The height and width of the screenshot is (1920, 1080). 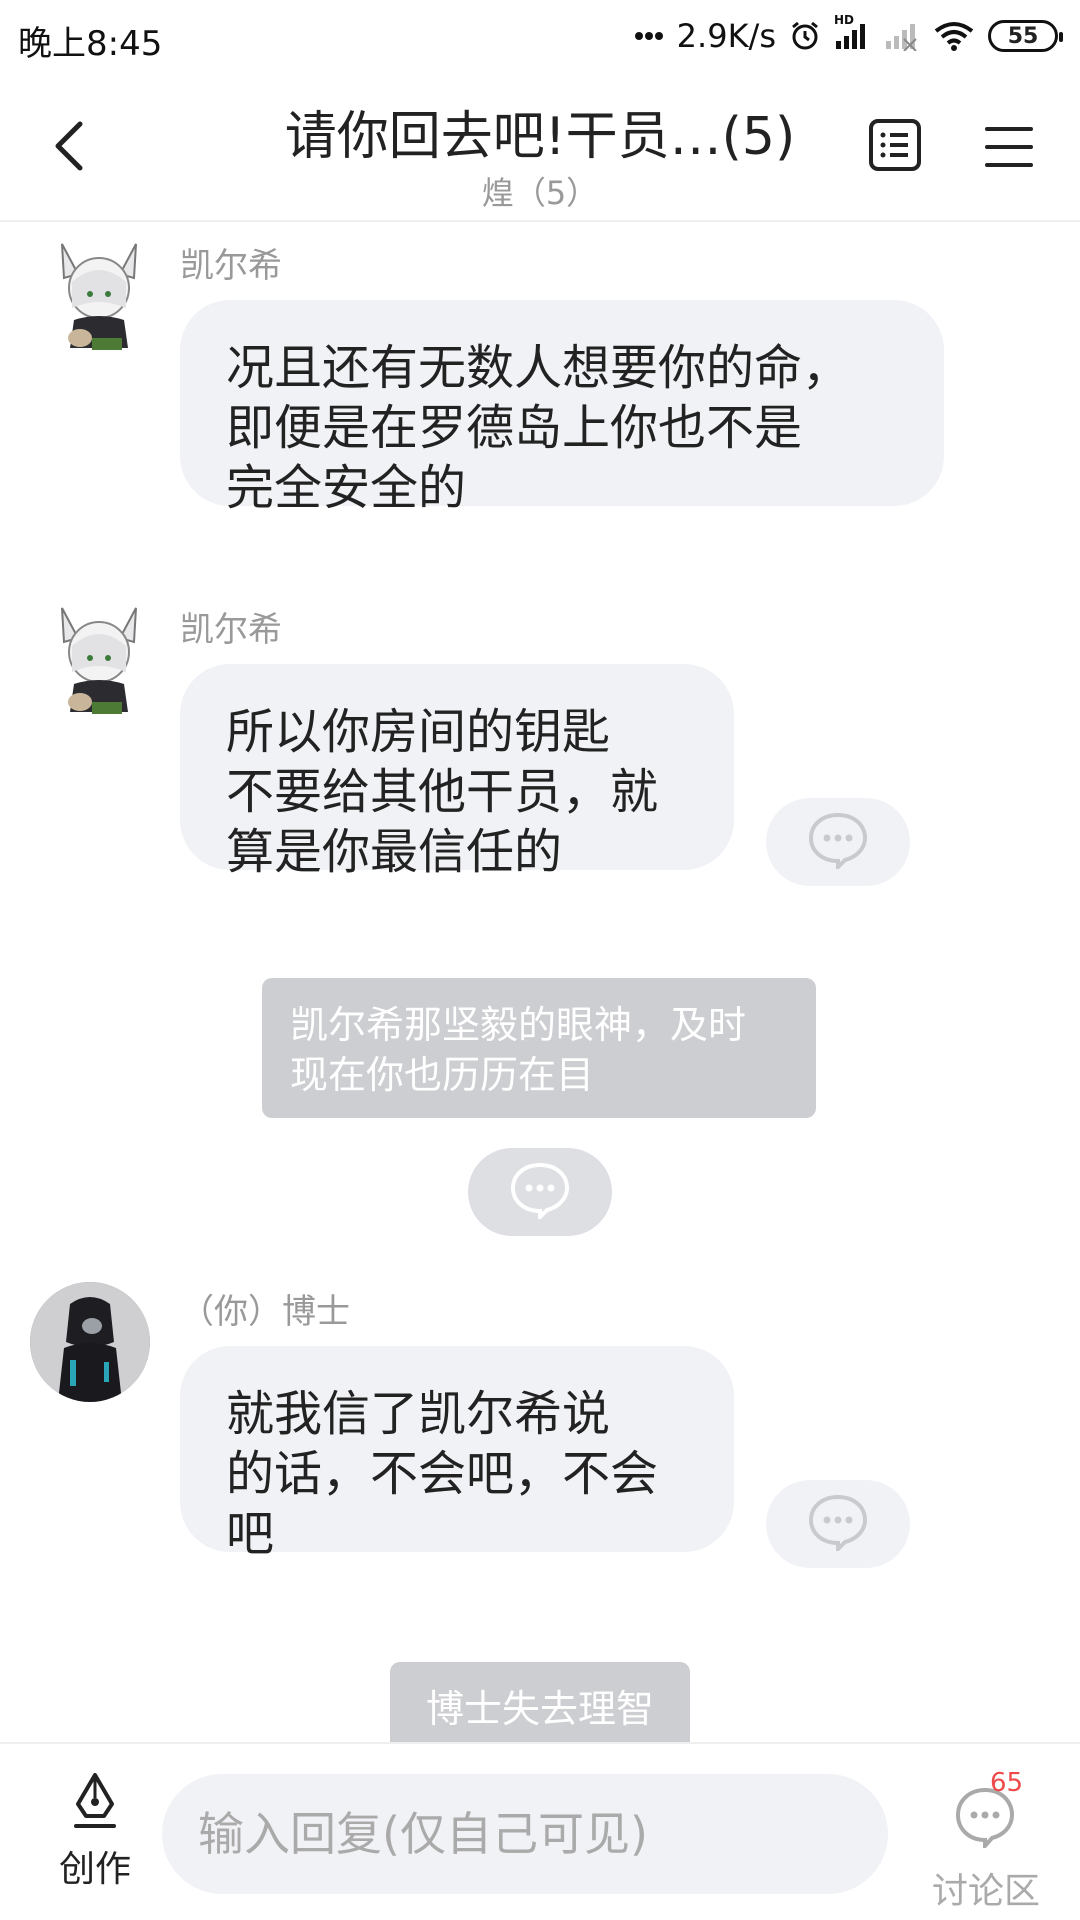 What do you see at coordinates (1025, 36) in the screenshot?
I see `battery-indicator: 55` at bounding box center [1025, 36].